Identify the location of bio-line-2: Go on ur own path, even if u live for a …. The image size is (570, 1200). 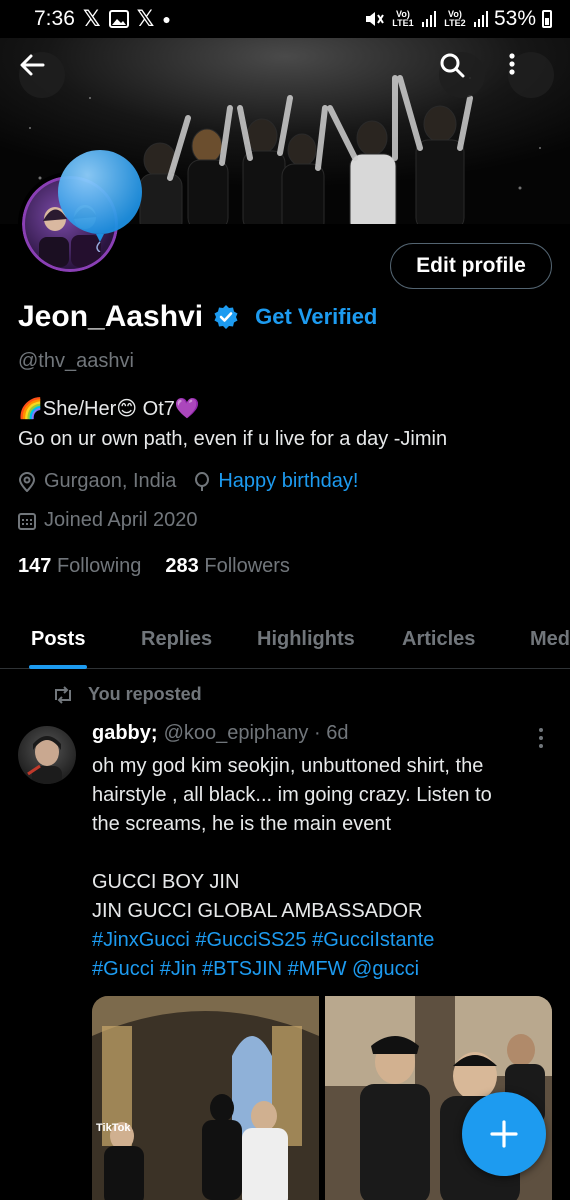
(233, 439).